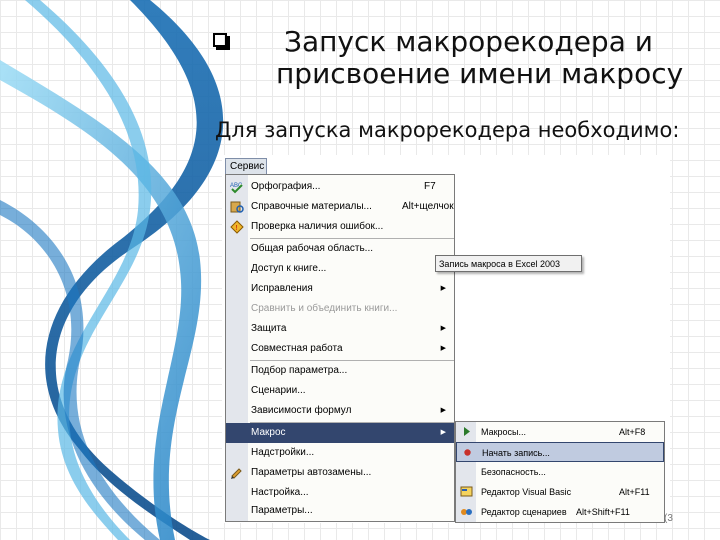 This screenshot has width=720, height=540. I want to click on menu-item-protection: Защита ▶, so click(340, 329).